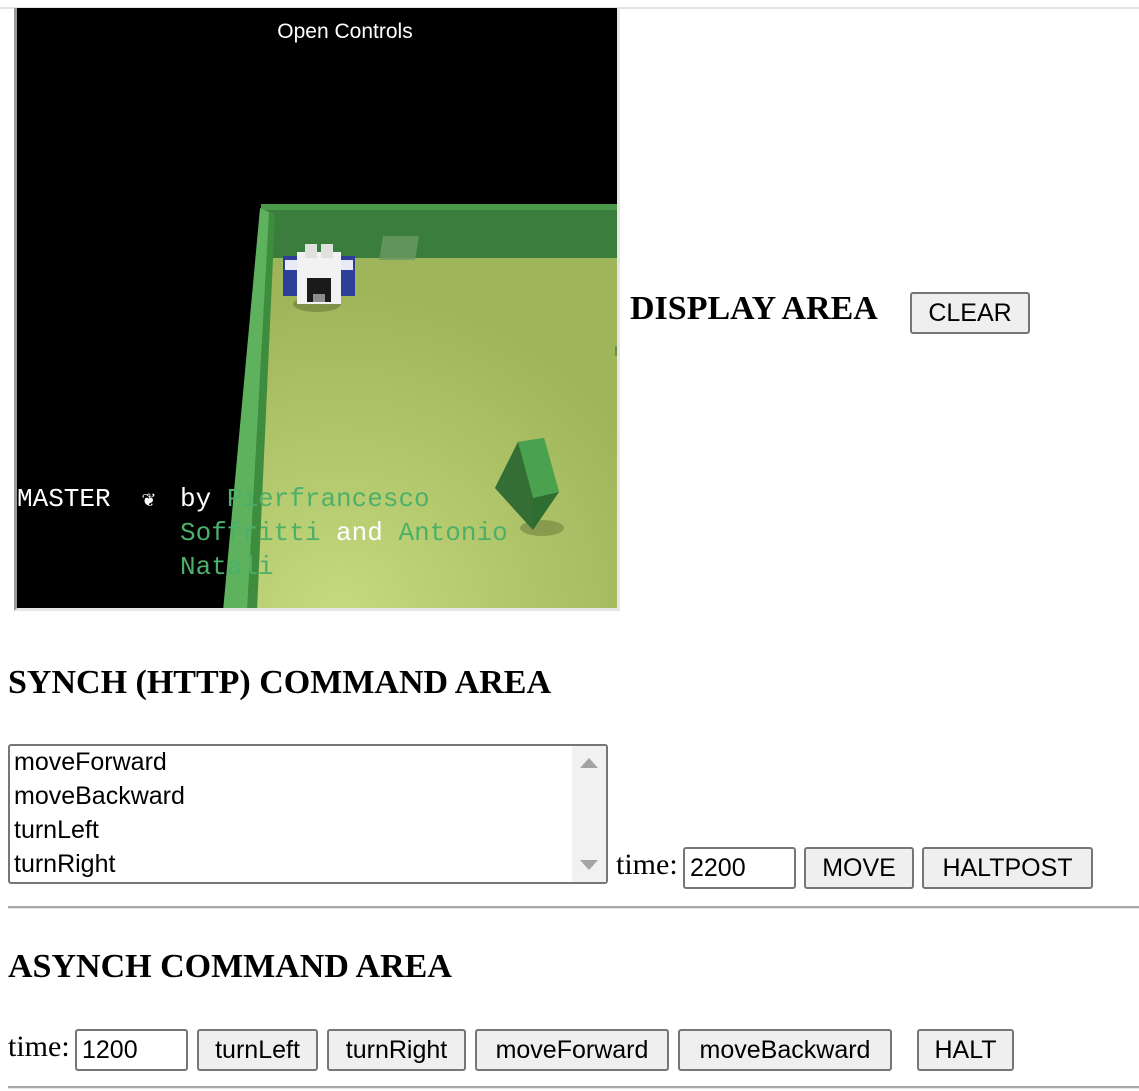 Image resolution: width=1139 pixels, height=1091 pixels. I want to click on credits-author1: Pierfrancesco, so click(328, 499).